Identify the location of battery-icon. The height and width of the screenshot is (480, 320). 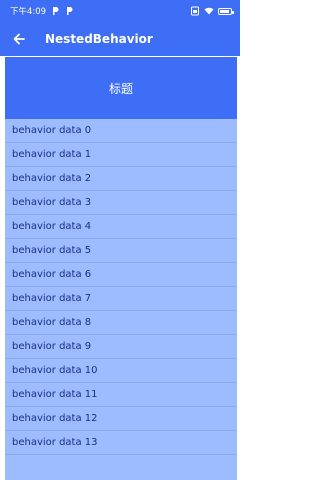
(226, 11).